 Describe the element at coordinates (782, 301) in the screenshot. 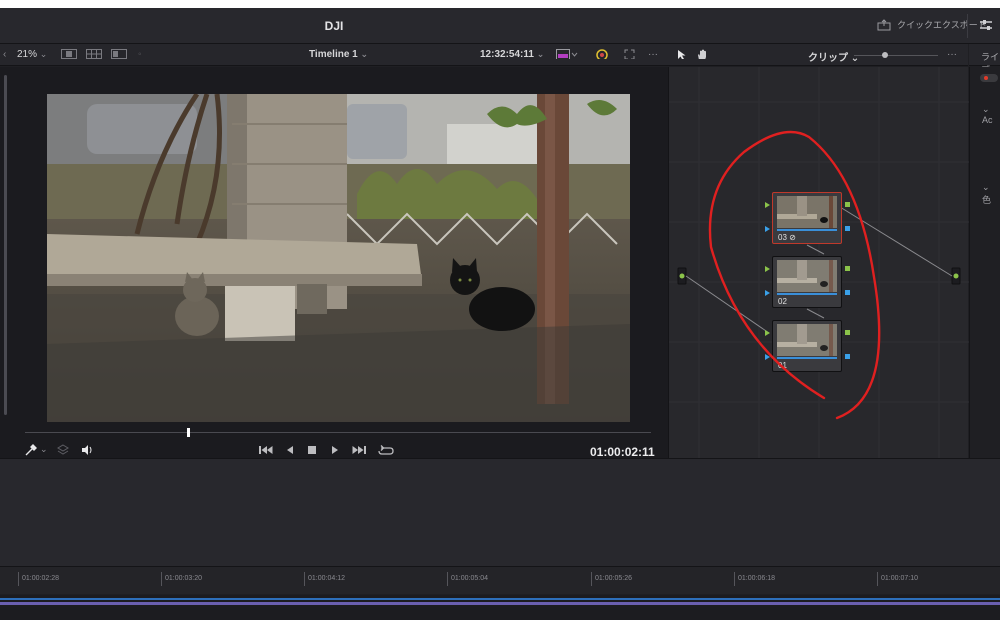

I see `node-label: 02` at that location.